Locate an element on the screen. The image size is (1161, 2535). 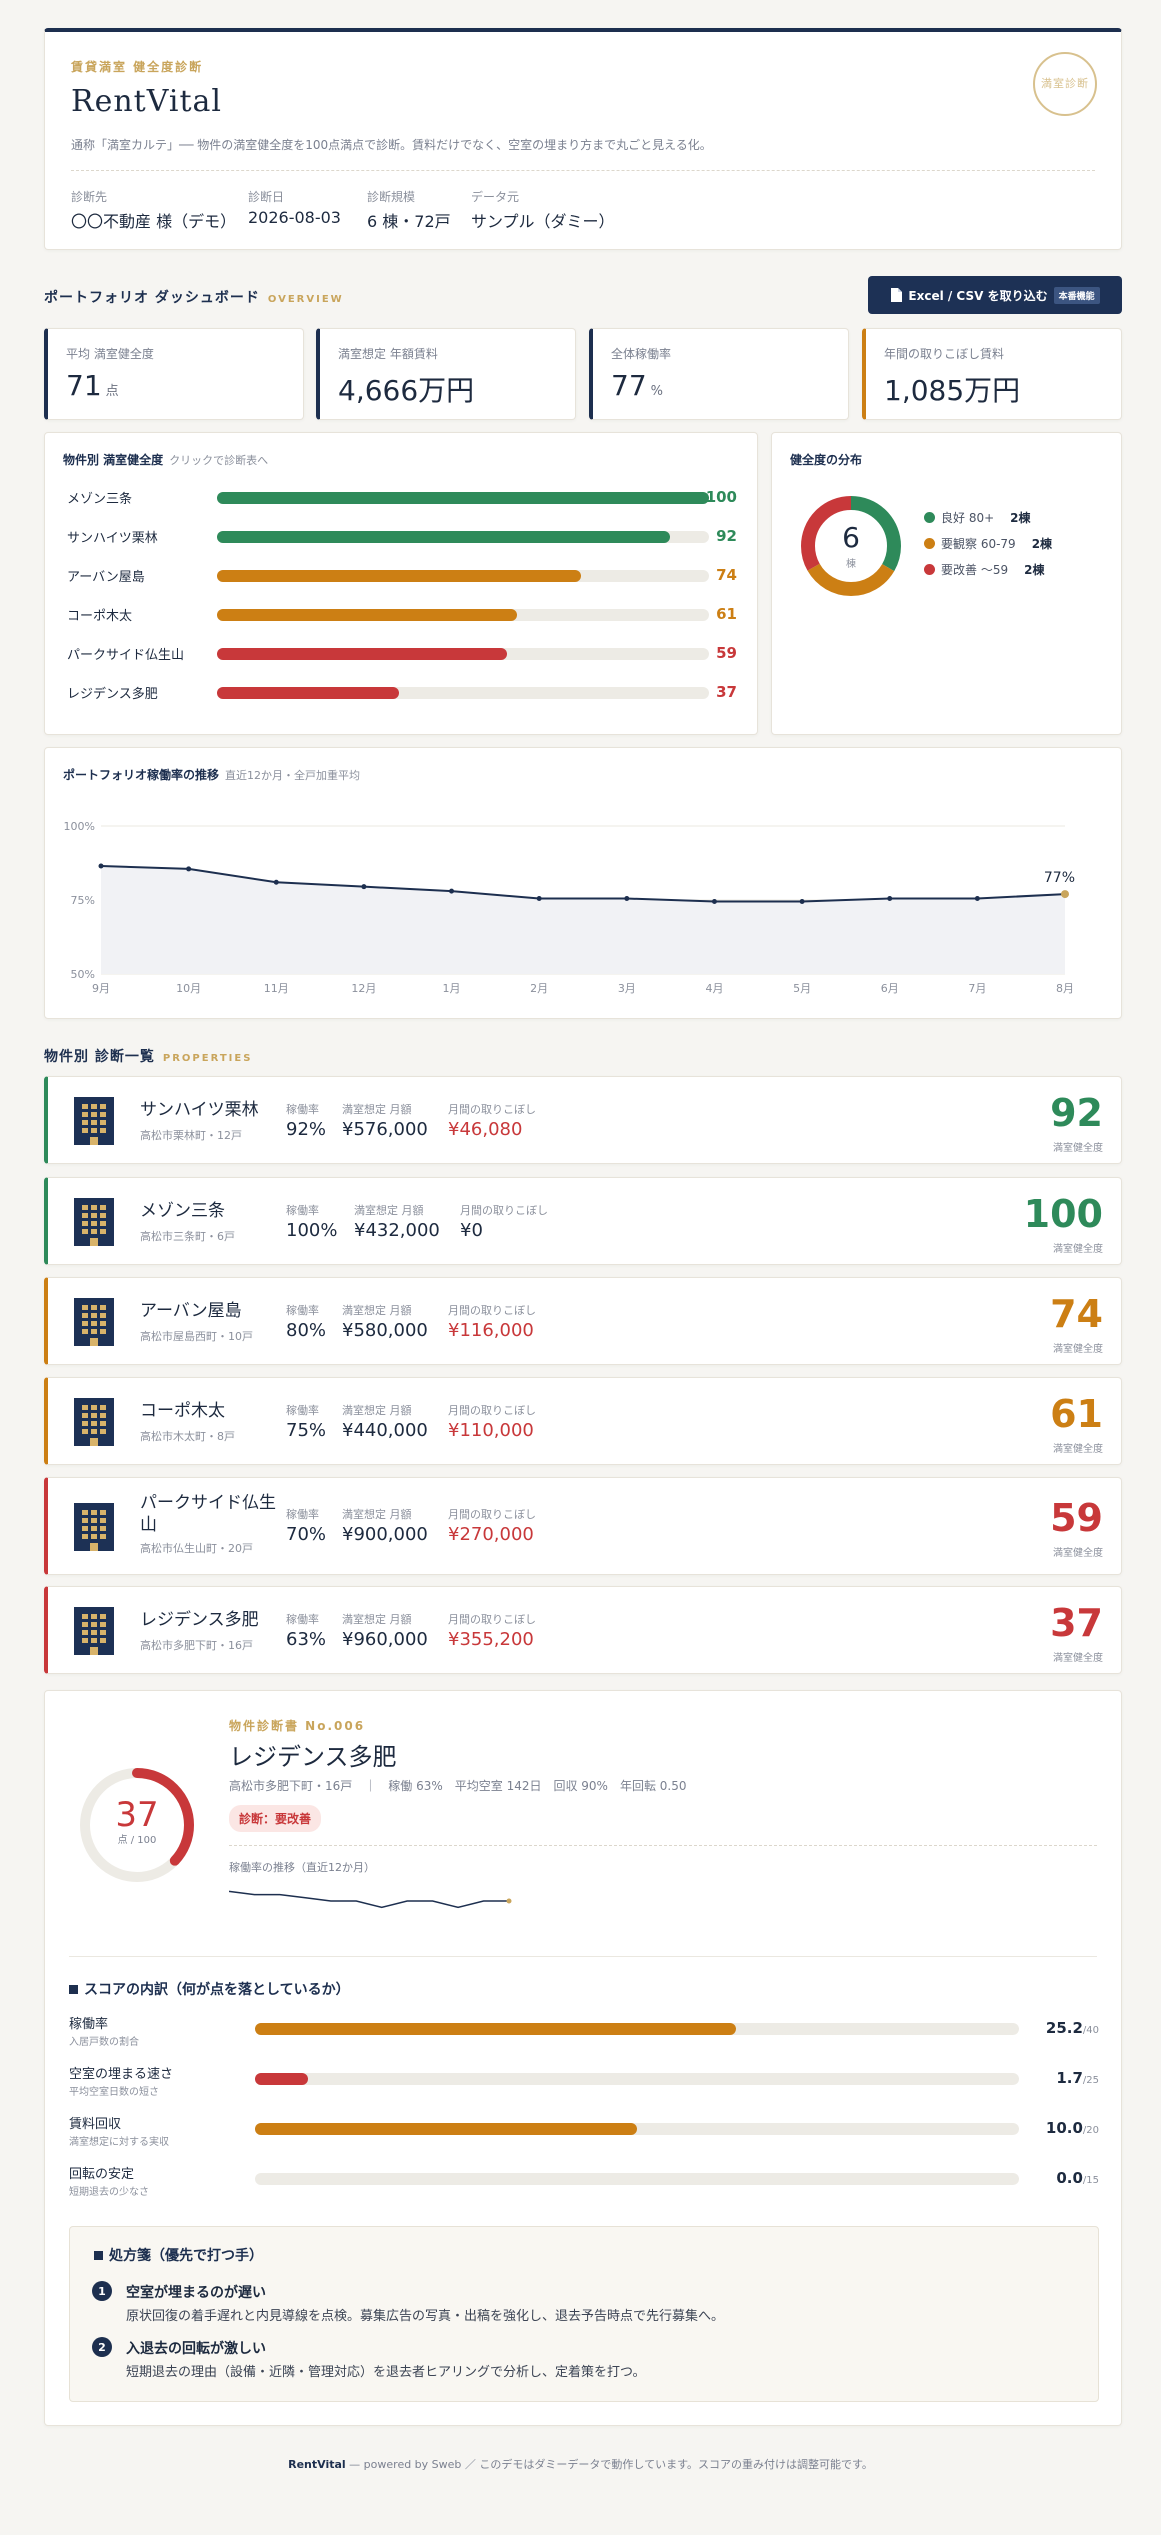
meta-value-client: 〇〇不動産 様（デモ） is located at coordinates (154, 221).